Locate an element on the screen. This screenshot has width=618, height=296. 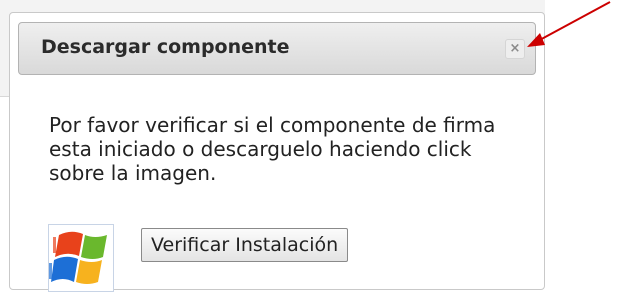
dialog-title: Descargar componente is located at coordinates (165, 47).